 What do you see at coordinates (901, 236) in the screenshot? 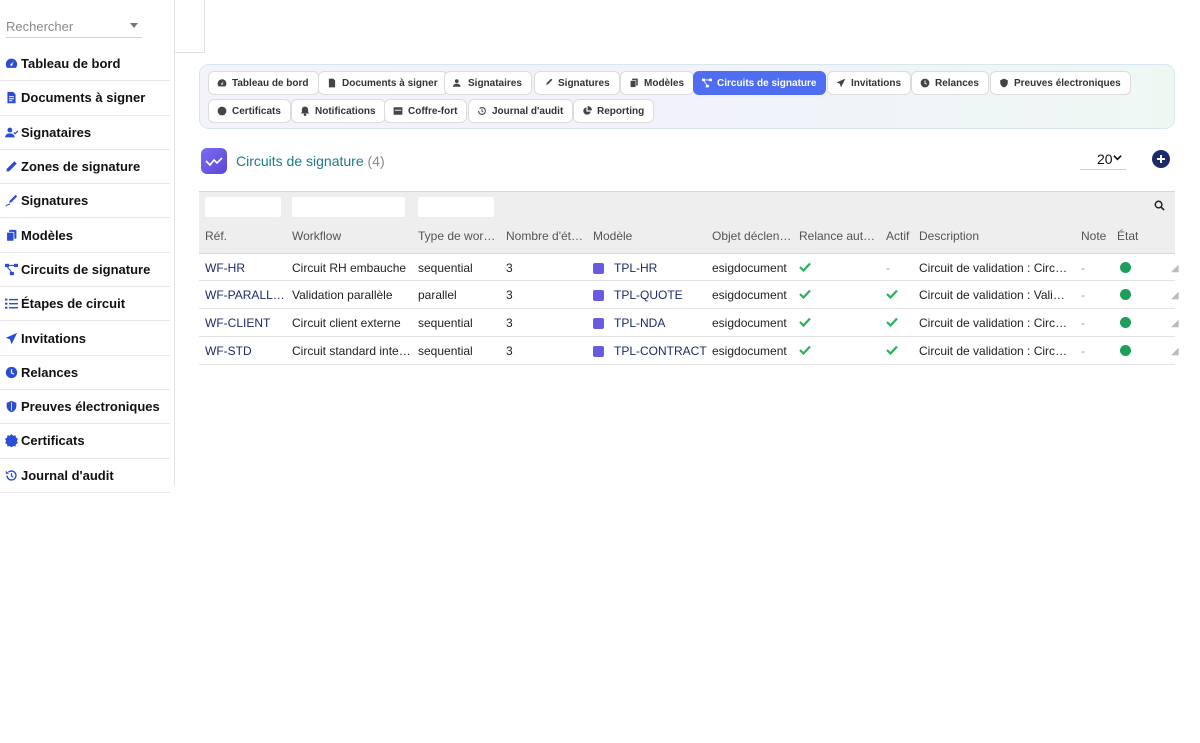
I see `column-header-actif: Actif` at bounding box center [901, 236].